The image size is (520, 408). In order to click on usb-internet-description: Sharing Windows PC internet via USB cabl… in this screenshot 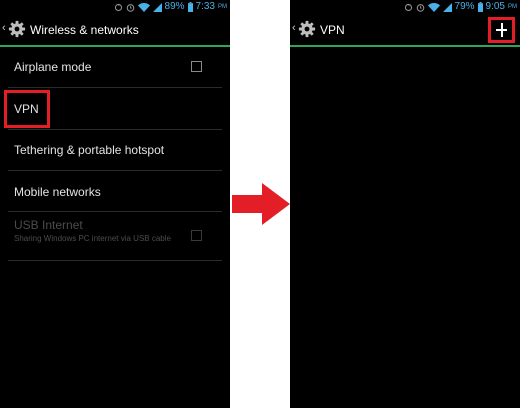, I will do `click(92, 238)`.